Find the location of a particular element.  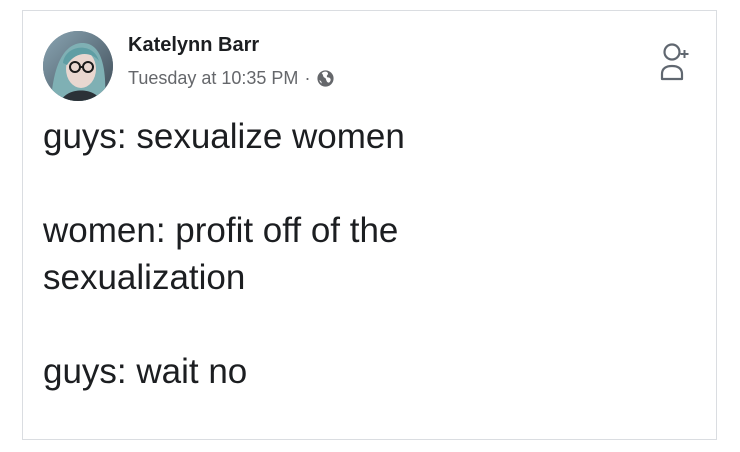

avatar-image is located at coordinates (78, 66).